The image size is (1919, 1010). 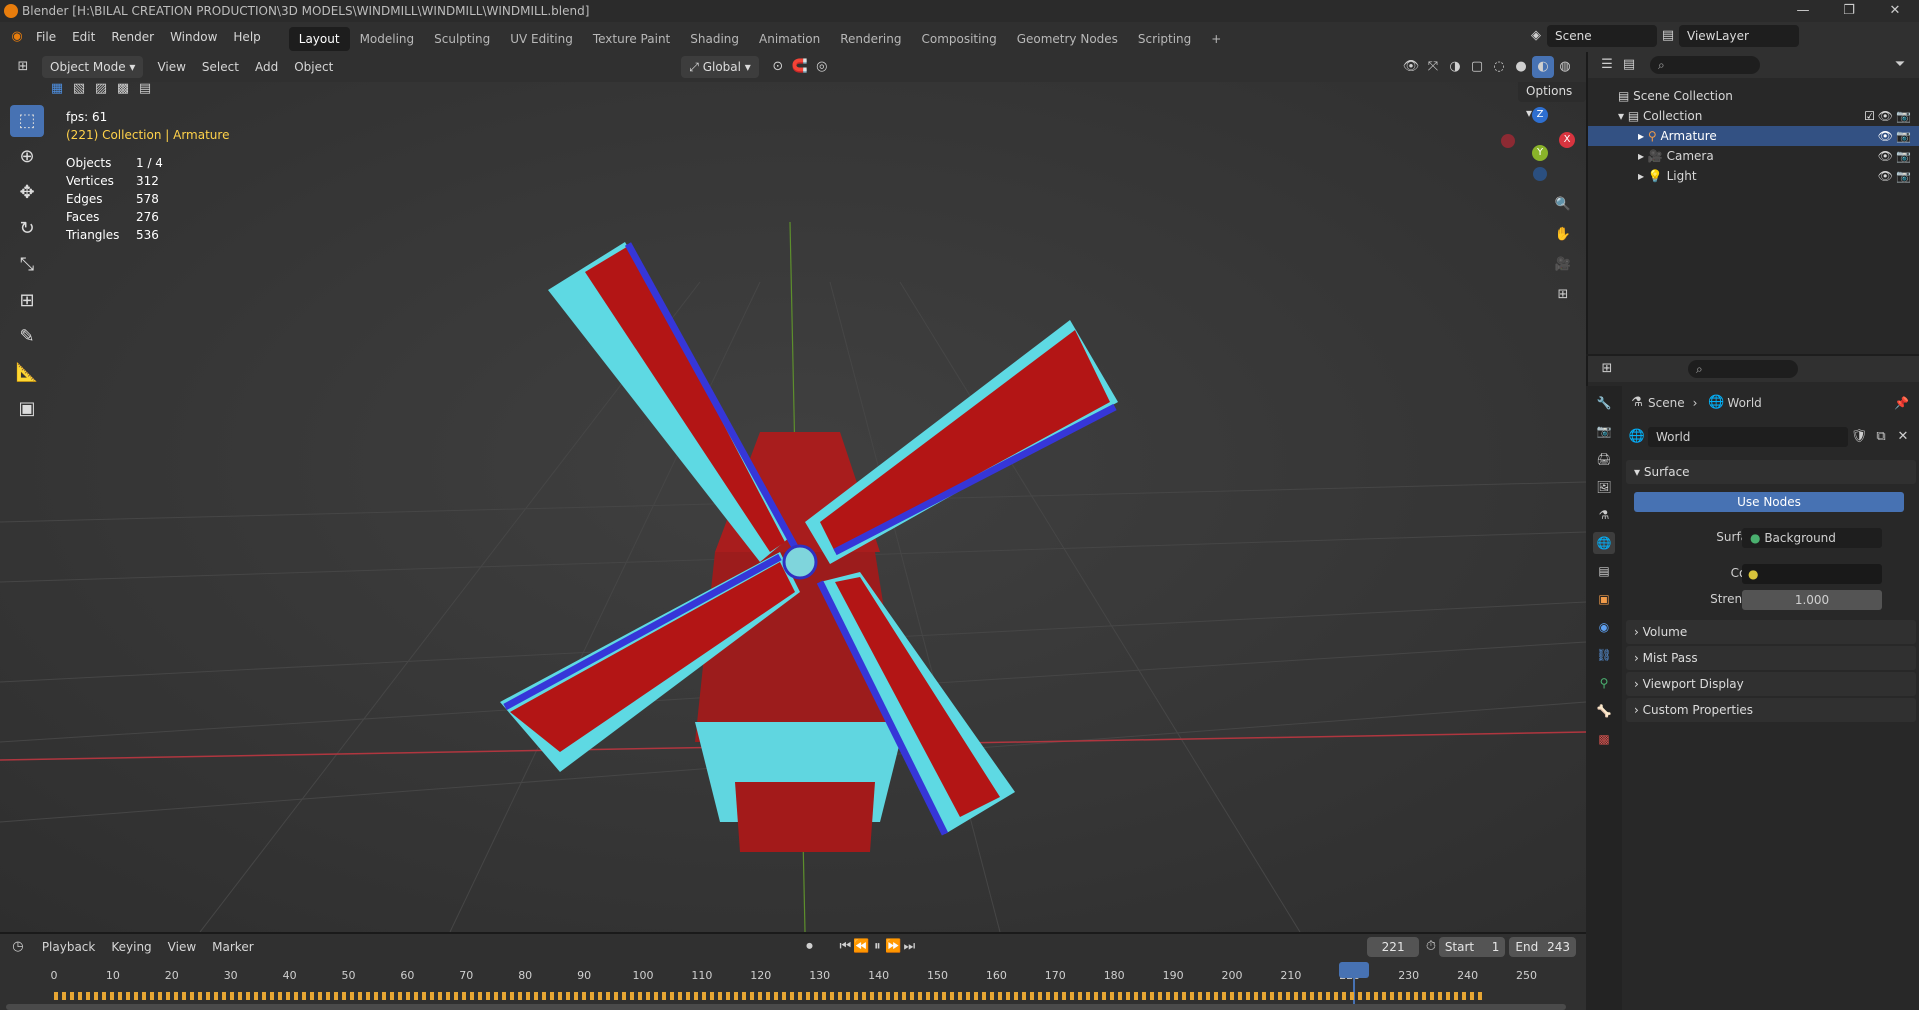 What do you see at coordinates (1869, 116) in the screenshot?
I see `collection-checkbox-icon: ☑` at bounding box center [1869, 116].